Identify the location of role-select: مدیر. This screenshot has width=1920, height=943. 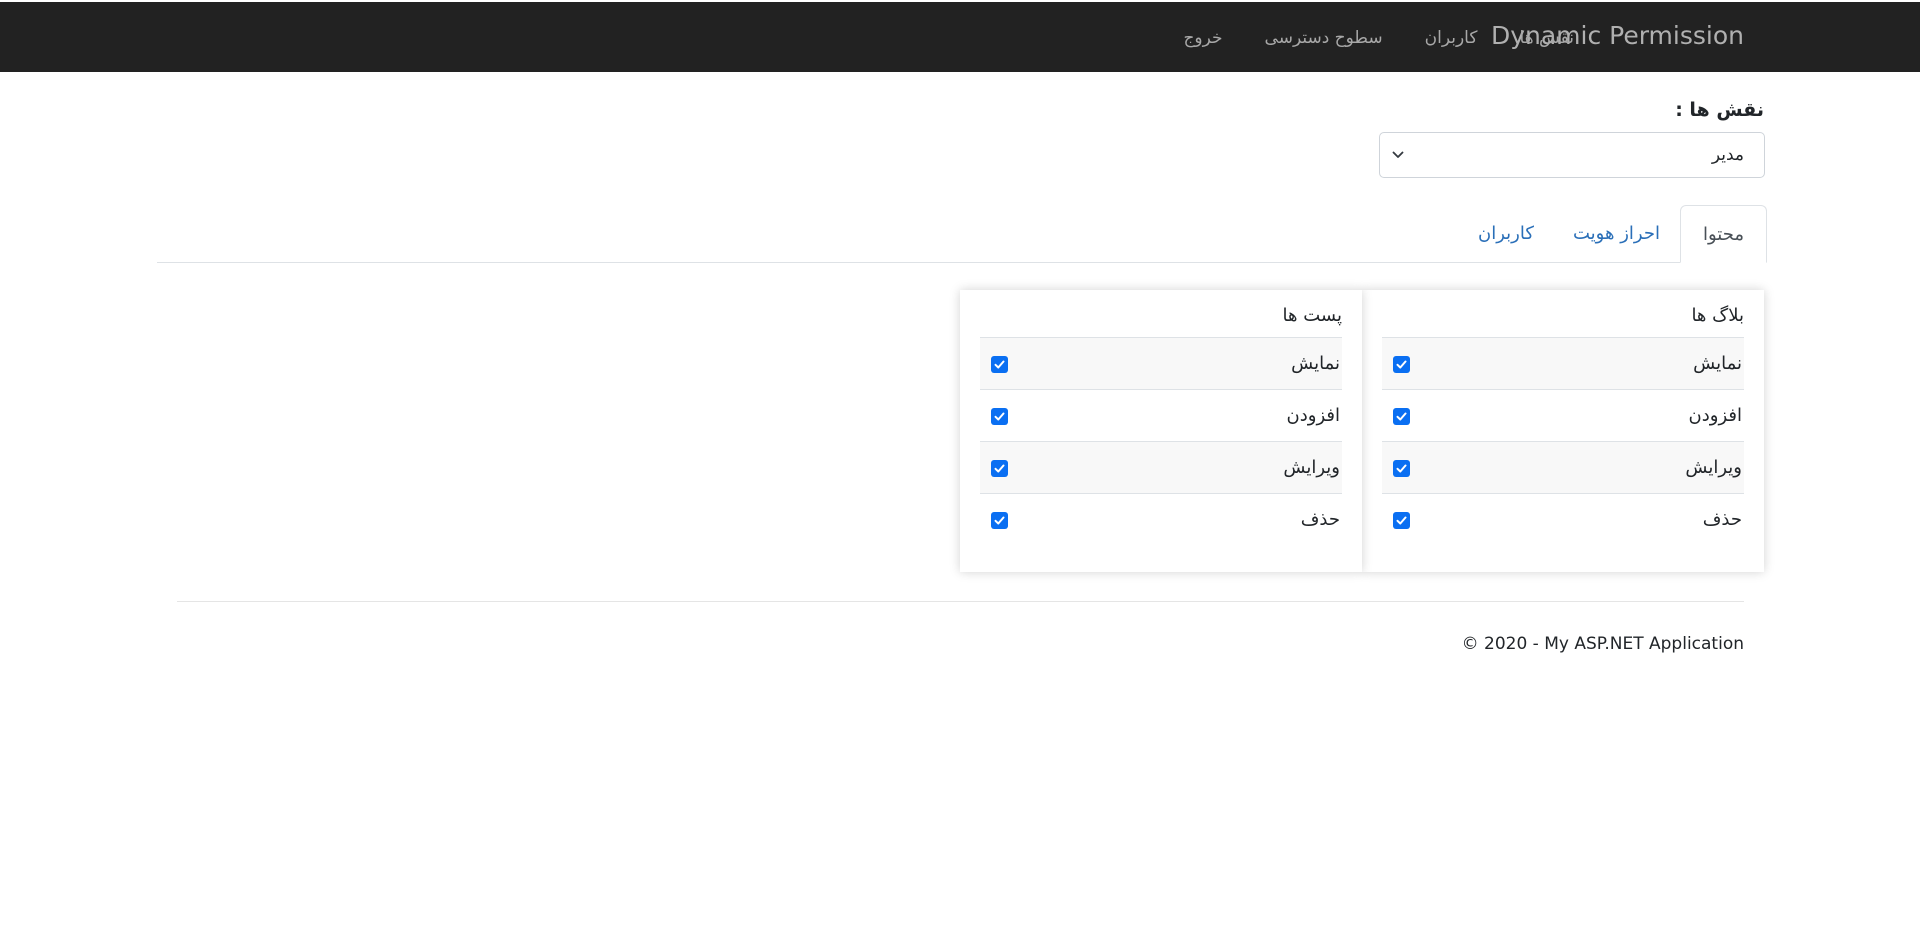
(1572, 155).